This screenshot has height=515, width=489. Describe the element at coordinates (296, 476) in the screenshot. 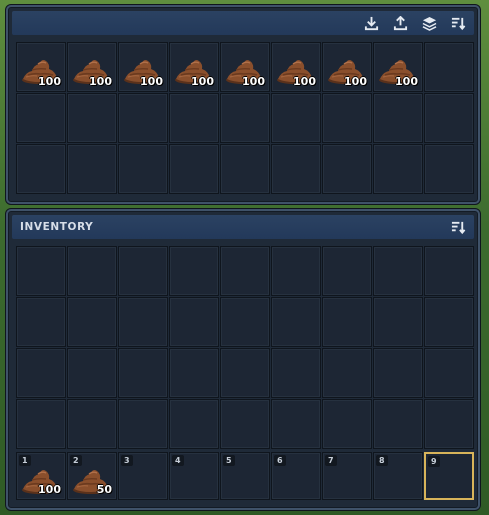

I see `hotbar-slot-6: 6` at that location.